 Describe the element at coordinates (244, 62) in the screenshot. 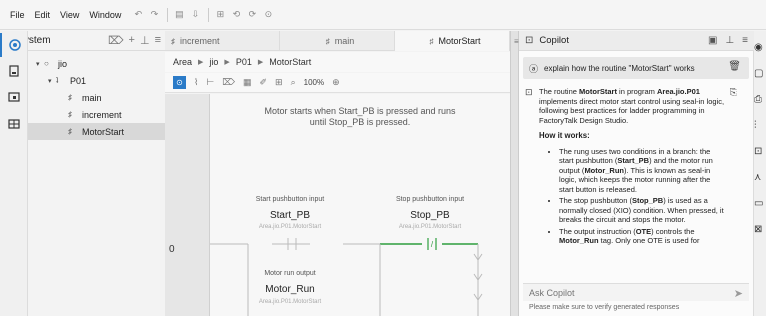

I see `breadcrumb-p01: P01` at that location.